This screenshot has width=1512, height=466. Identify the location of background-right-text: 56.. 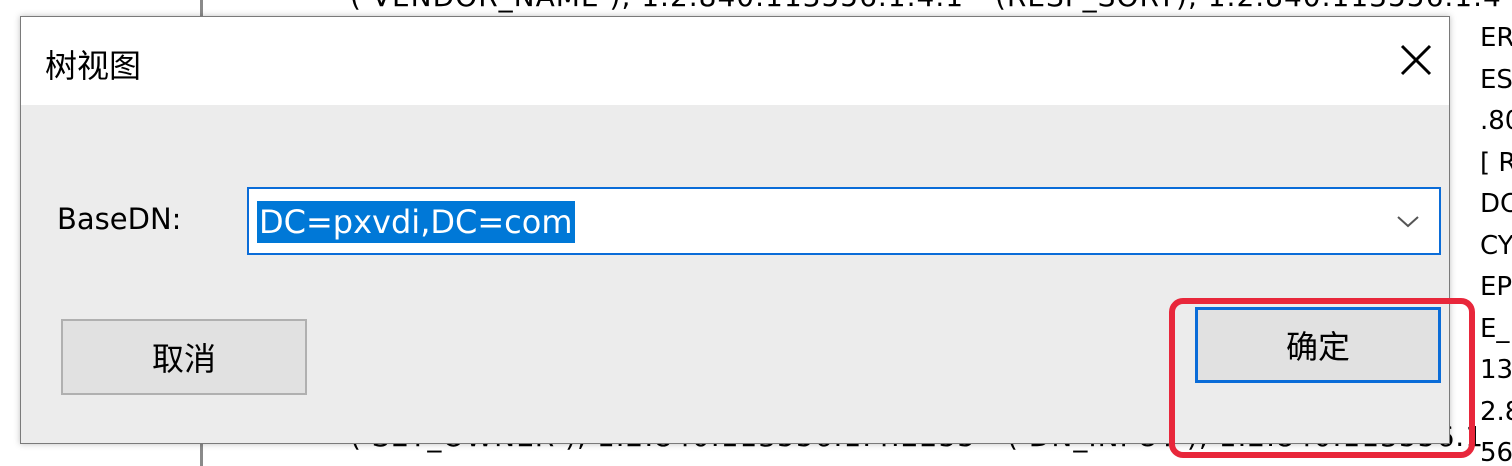
(1496, 452).